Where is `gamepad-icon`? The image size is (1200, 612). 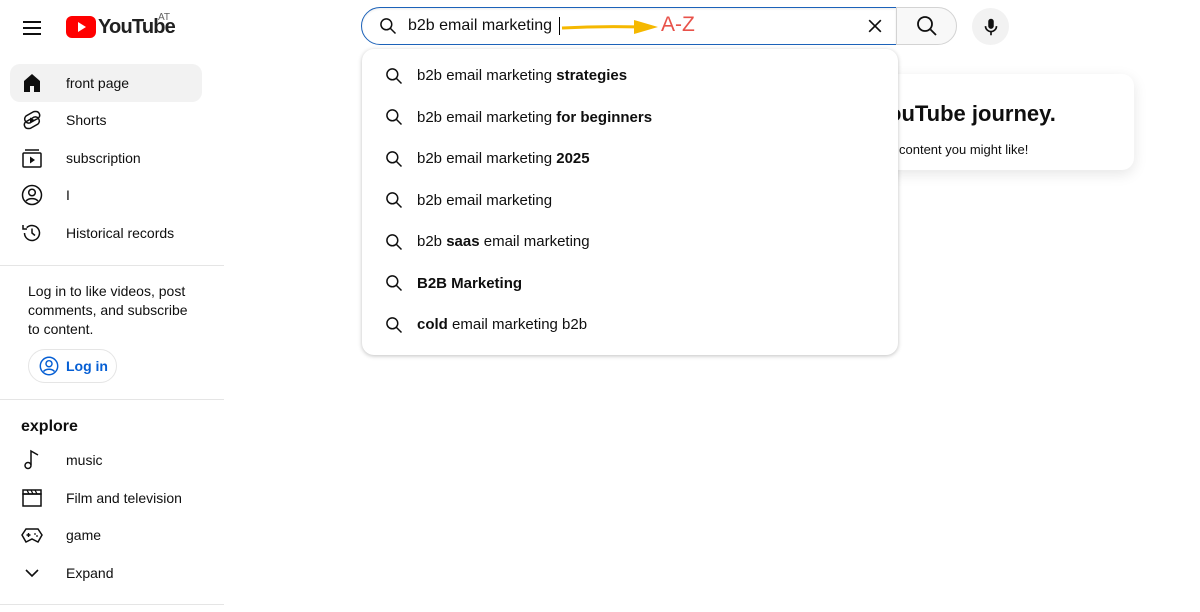 gamepad-icon is located at coordinates (32, 535).